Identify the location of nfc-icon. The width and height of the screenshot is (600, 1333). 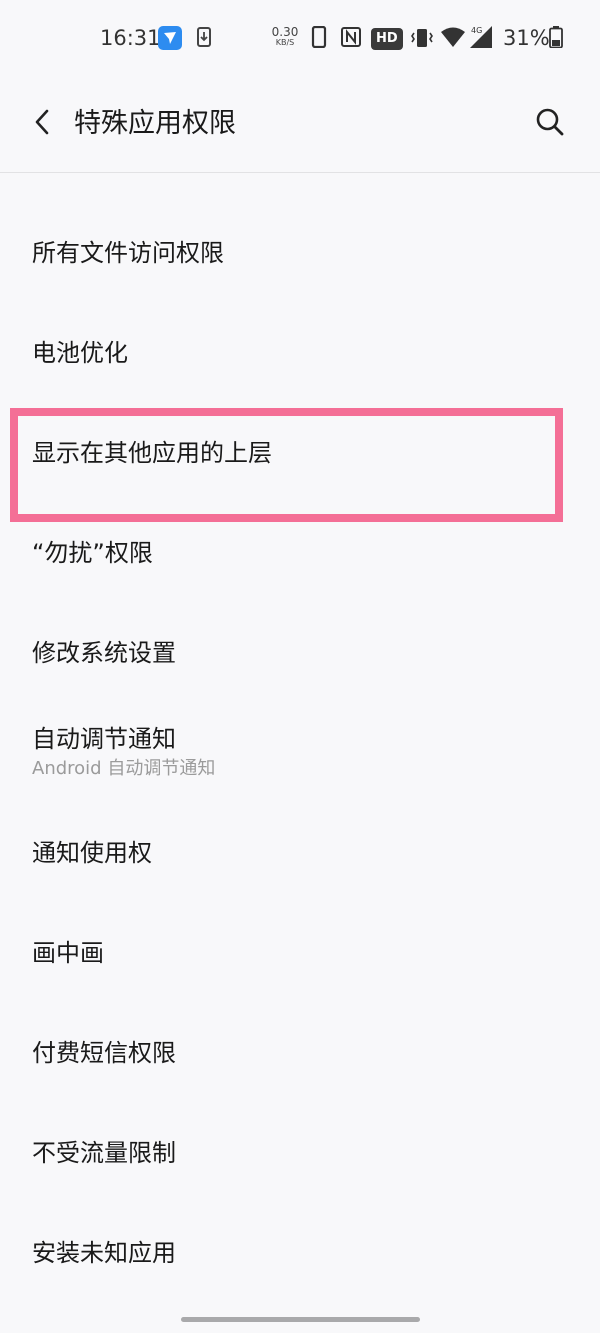
(351, 39).